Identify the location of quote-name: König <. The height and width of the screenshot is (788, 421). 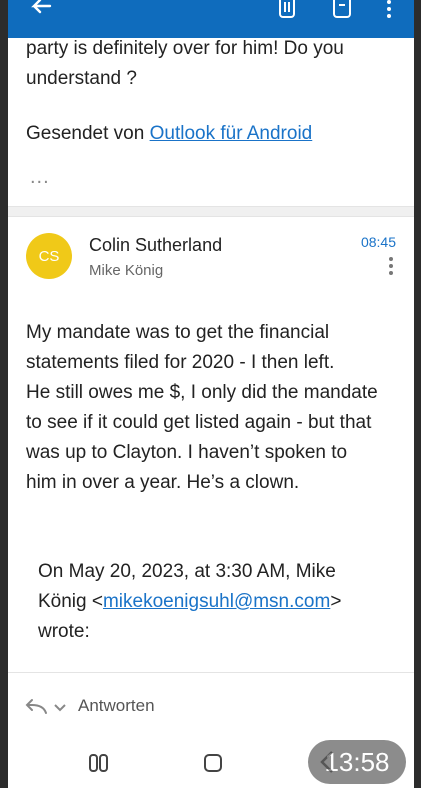
(70, 601).